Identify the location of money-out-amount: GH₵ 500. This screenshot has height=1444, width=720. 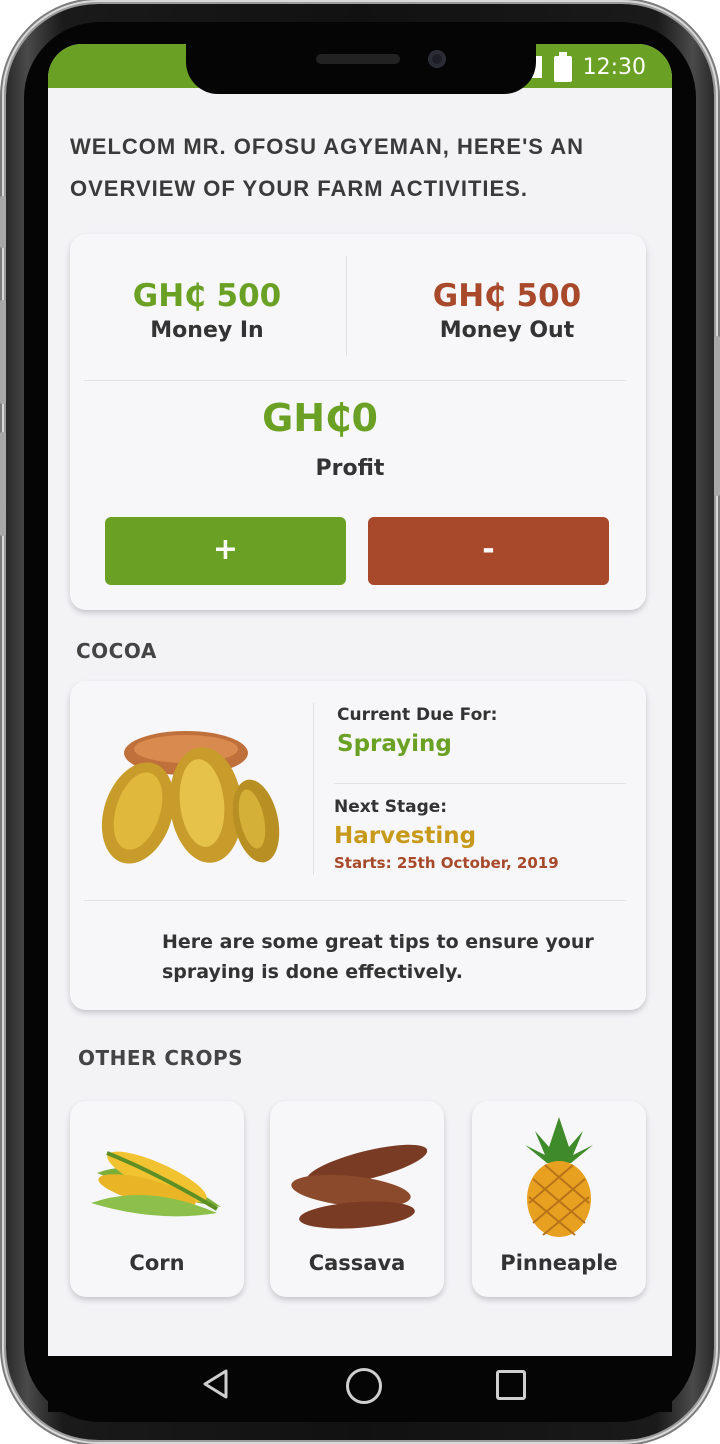
(507, 296).